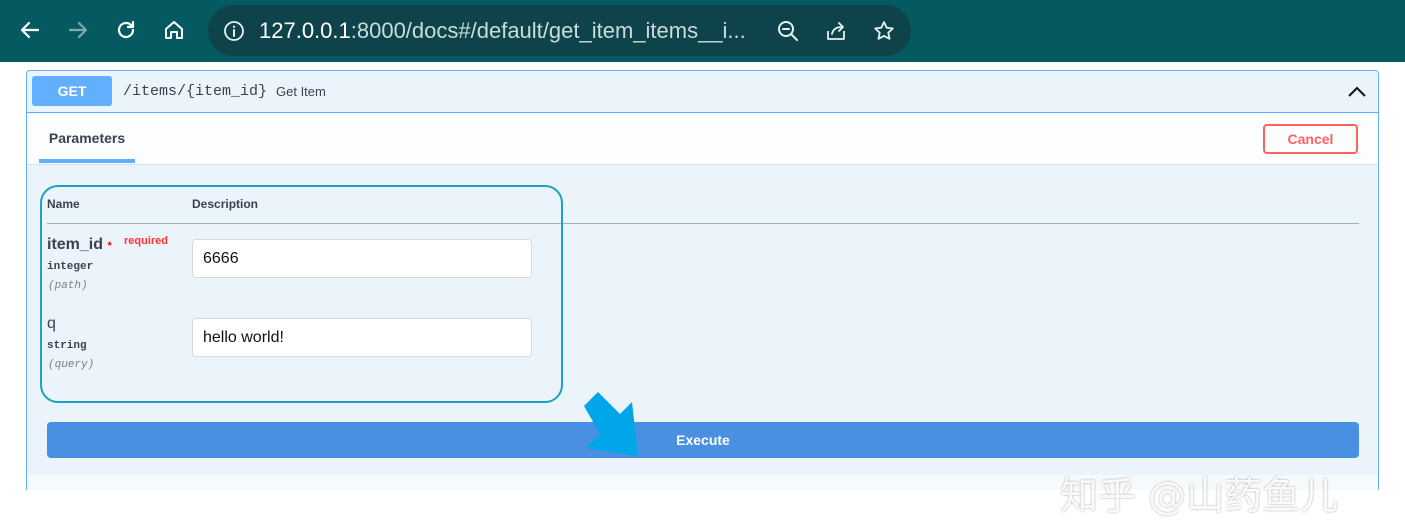 This screenshot has width=1405, height=520. What do you see at coordinates (702, 92) in the screenshot?
I see `operation-summary: GET /items/{item_id} Get Item` at bounding box center [702, 92].